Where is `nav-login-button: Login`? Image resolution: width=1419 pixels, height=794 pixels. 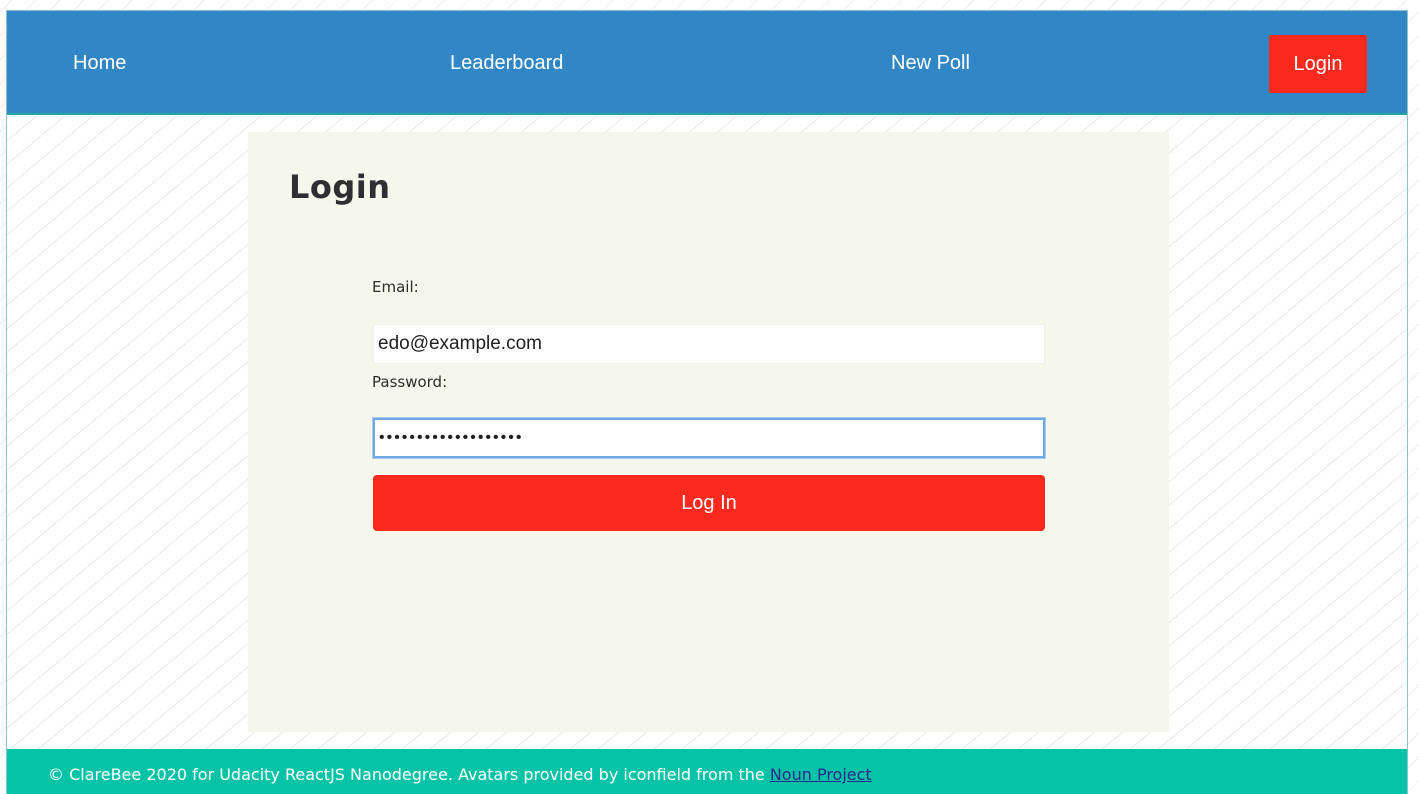 nav-login-button: Login is located at coordinates (1318, 64).